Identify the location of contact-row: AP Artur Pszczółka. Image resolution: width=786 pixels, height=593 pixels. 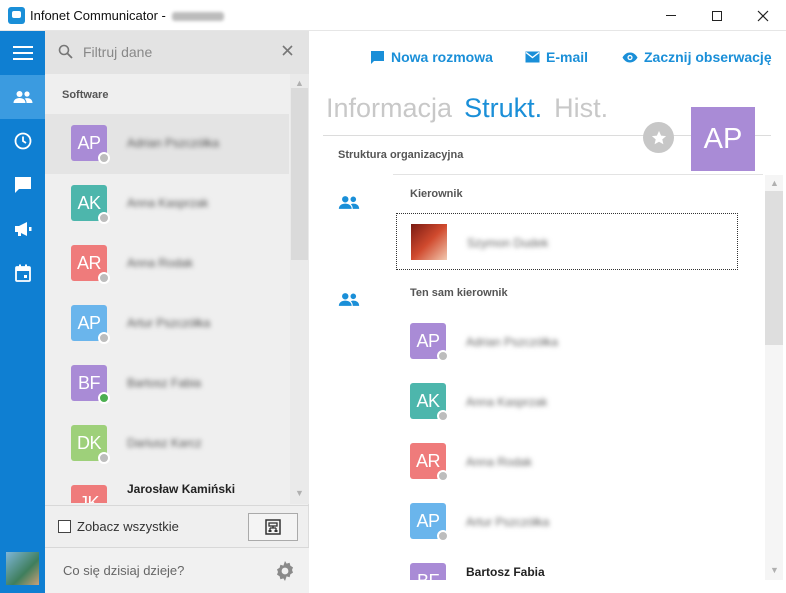
(167, 324).